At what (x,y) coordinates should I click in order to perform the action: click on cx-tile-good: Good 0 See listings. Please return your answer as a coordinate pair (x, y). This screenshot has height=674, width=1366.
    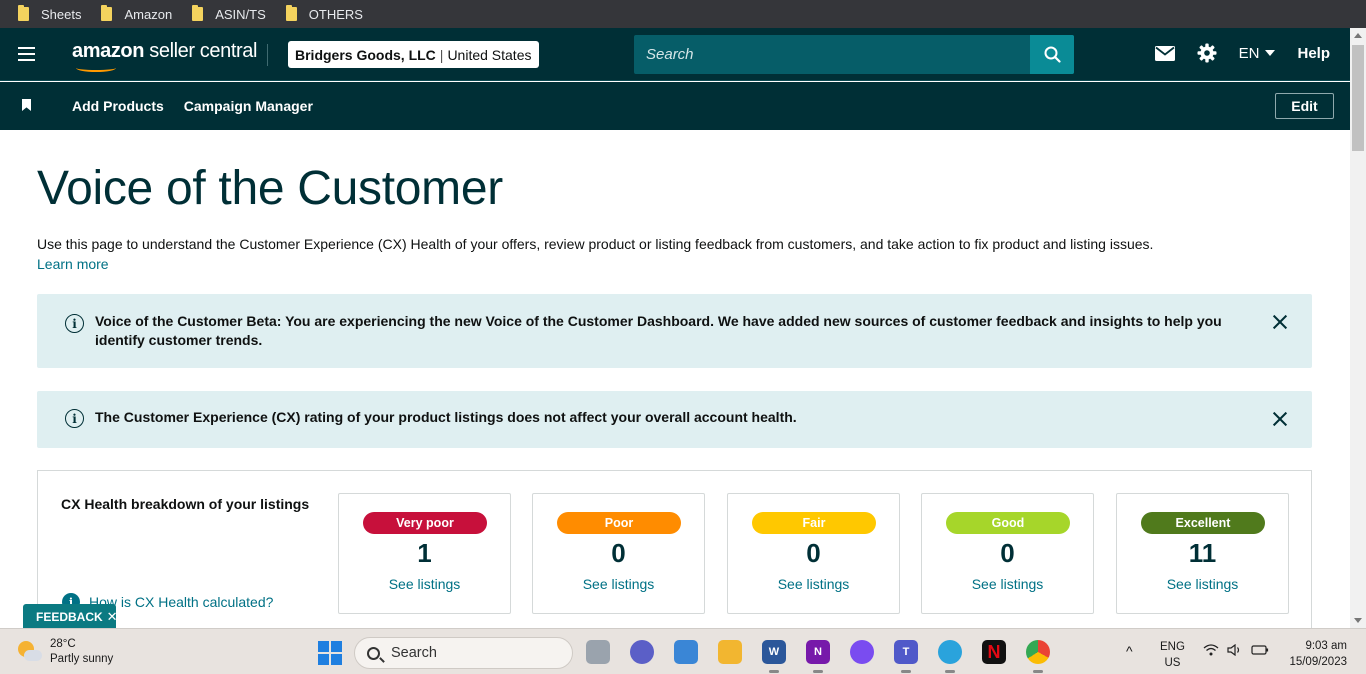
    Looking at the image, I should click on (1007, 553).